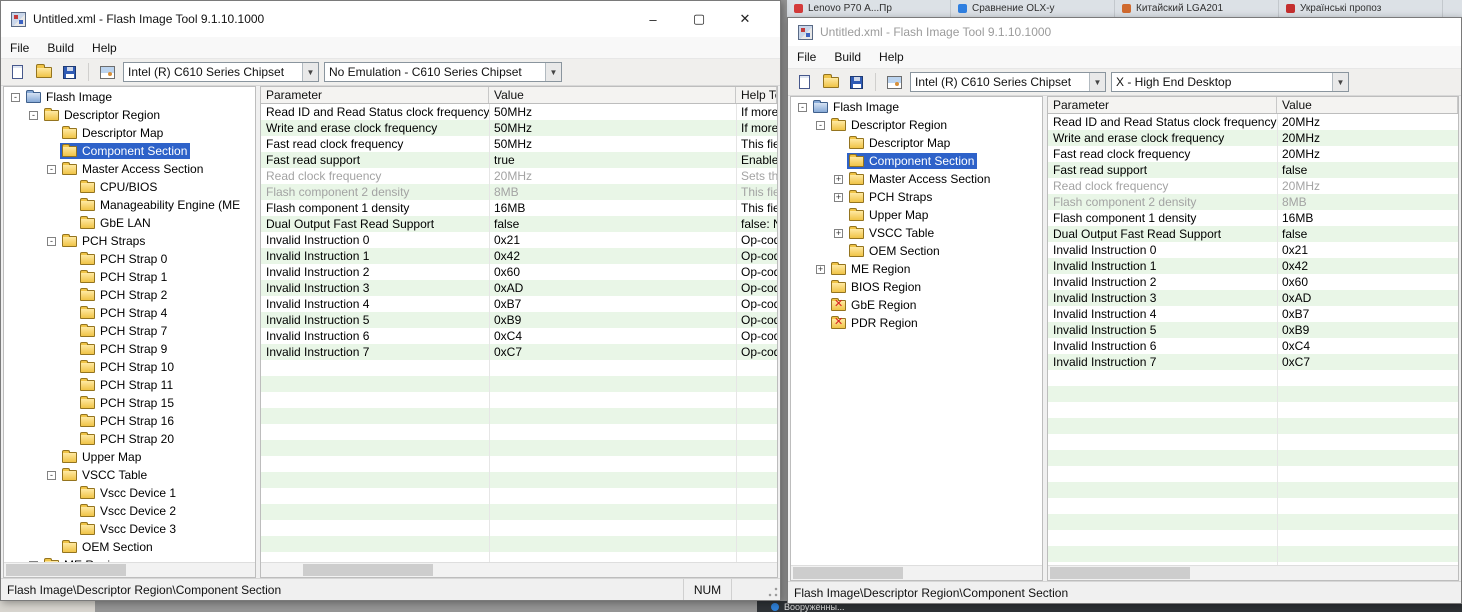 The width and height of the screenshot is (1462, 612). I want to click on param-row-flash-component-1-density: Flash component 1 density 16MB, so click(1253, 218).